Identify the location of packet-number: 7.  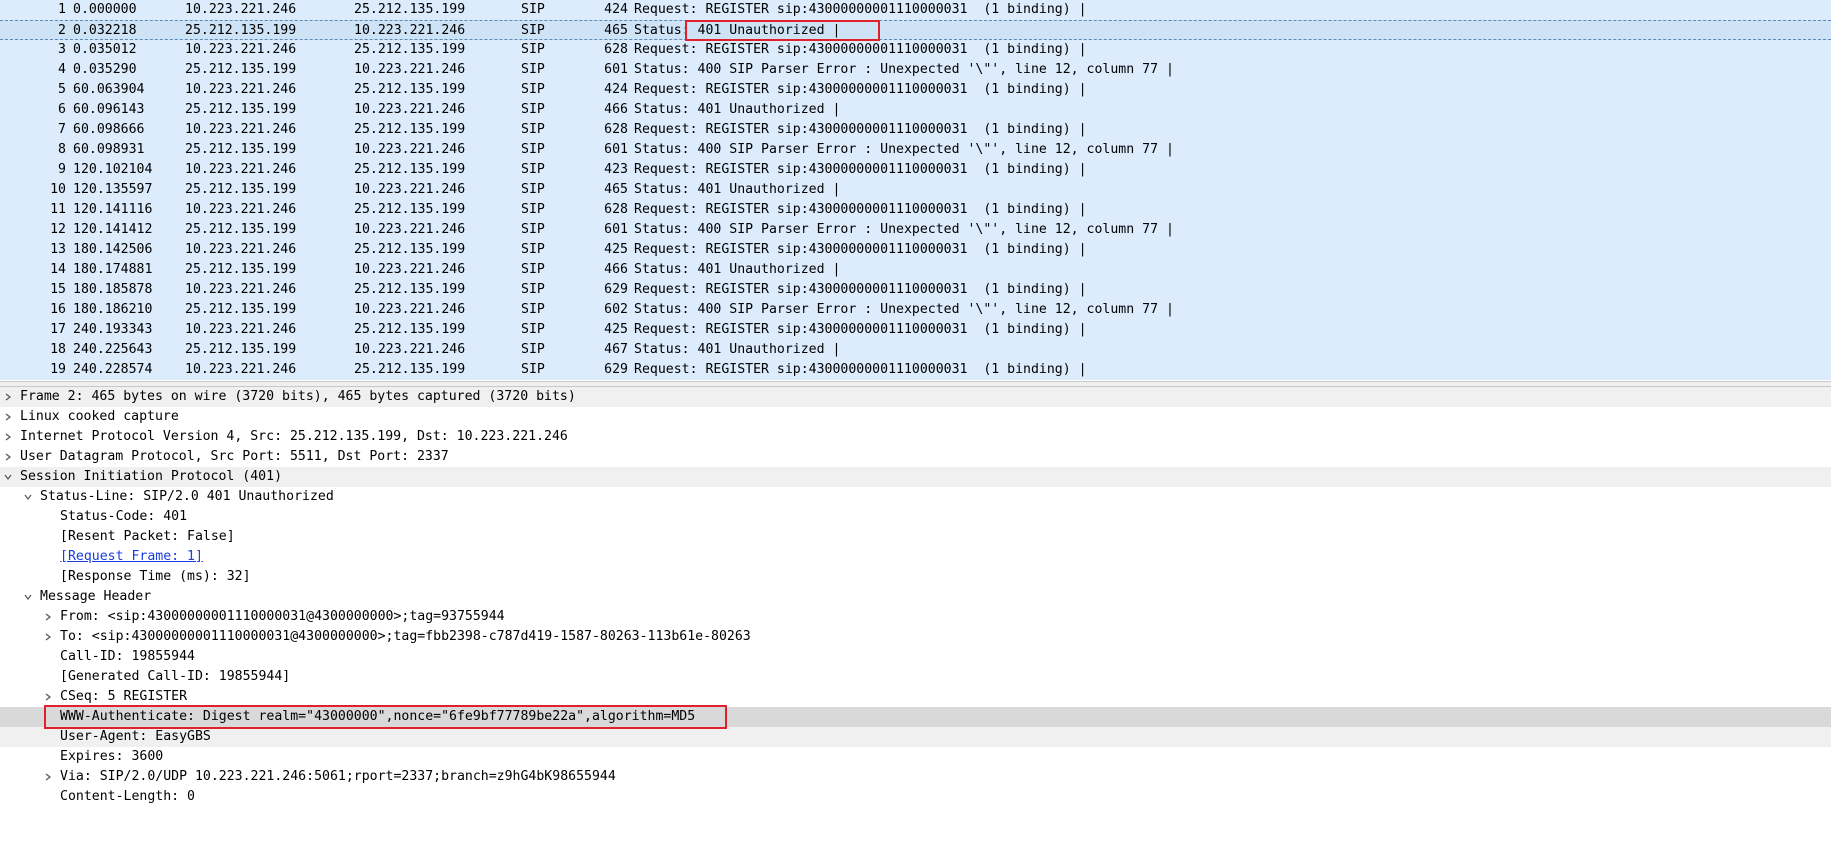
(62, 129).